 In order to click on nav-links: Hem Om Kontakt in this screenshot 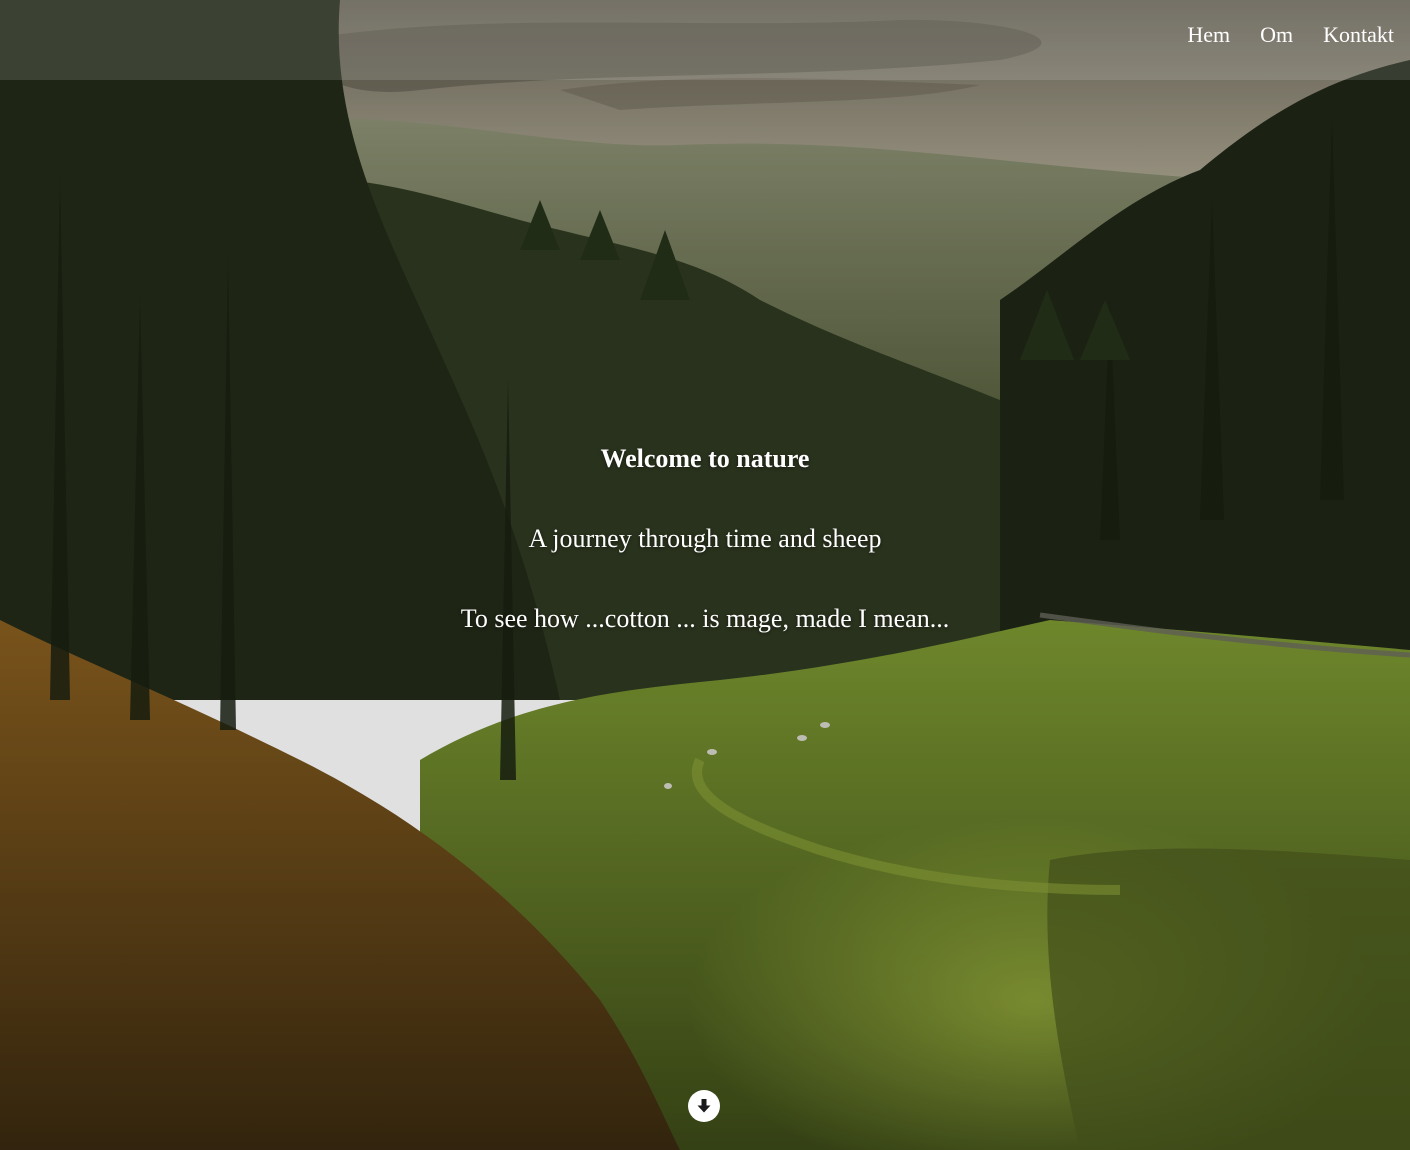, I will do `click(1275, 35)`.